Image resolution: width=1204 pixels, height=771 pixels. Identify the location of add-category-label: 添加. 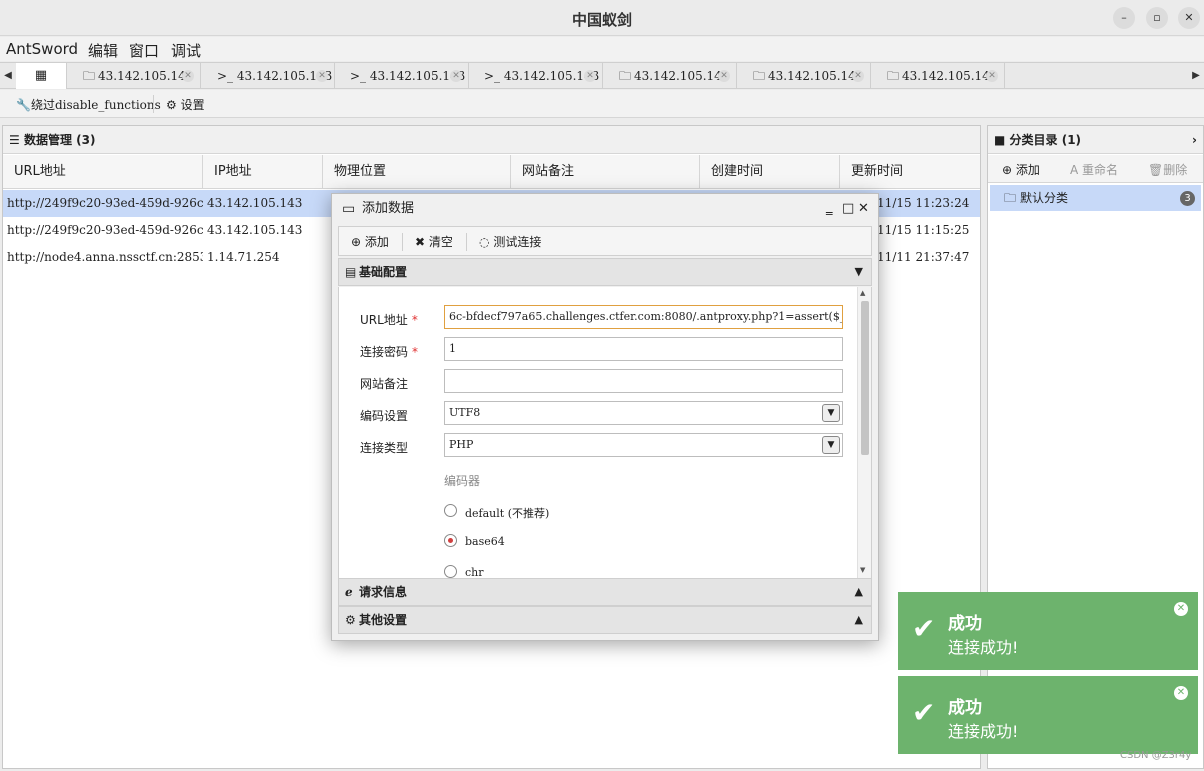
(1027, 170).